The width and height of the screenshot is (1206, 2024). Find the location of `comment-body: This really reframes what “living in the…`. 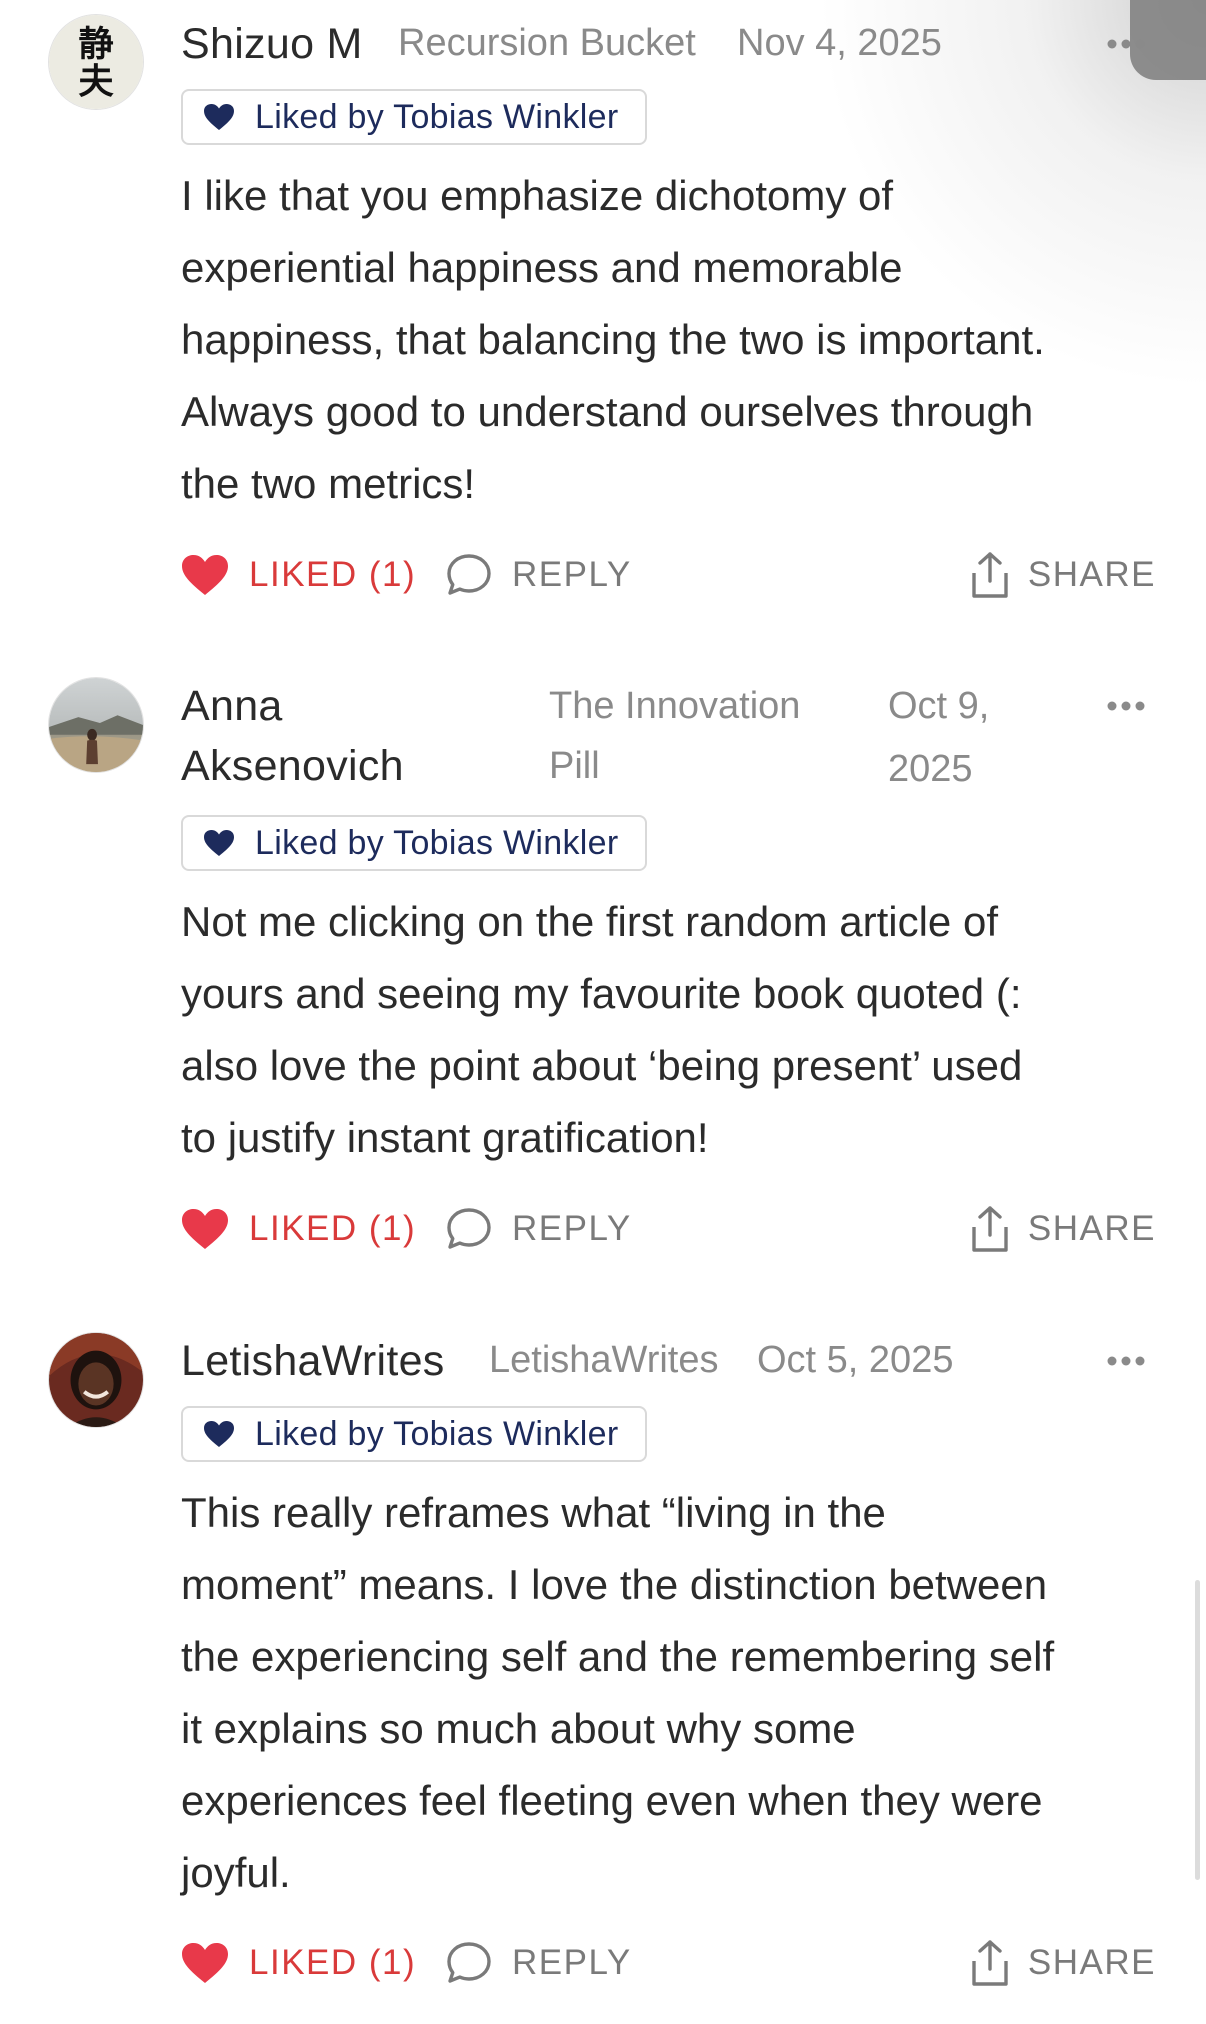

comment-body: This really reframes what “living in the… is located at coordinates (618, 1692).